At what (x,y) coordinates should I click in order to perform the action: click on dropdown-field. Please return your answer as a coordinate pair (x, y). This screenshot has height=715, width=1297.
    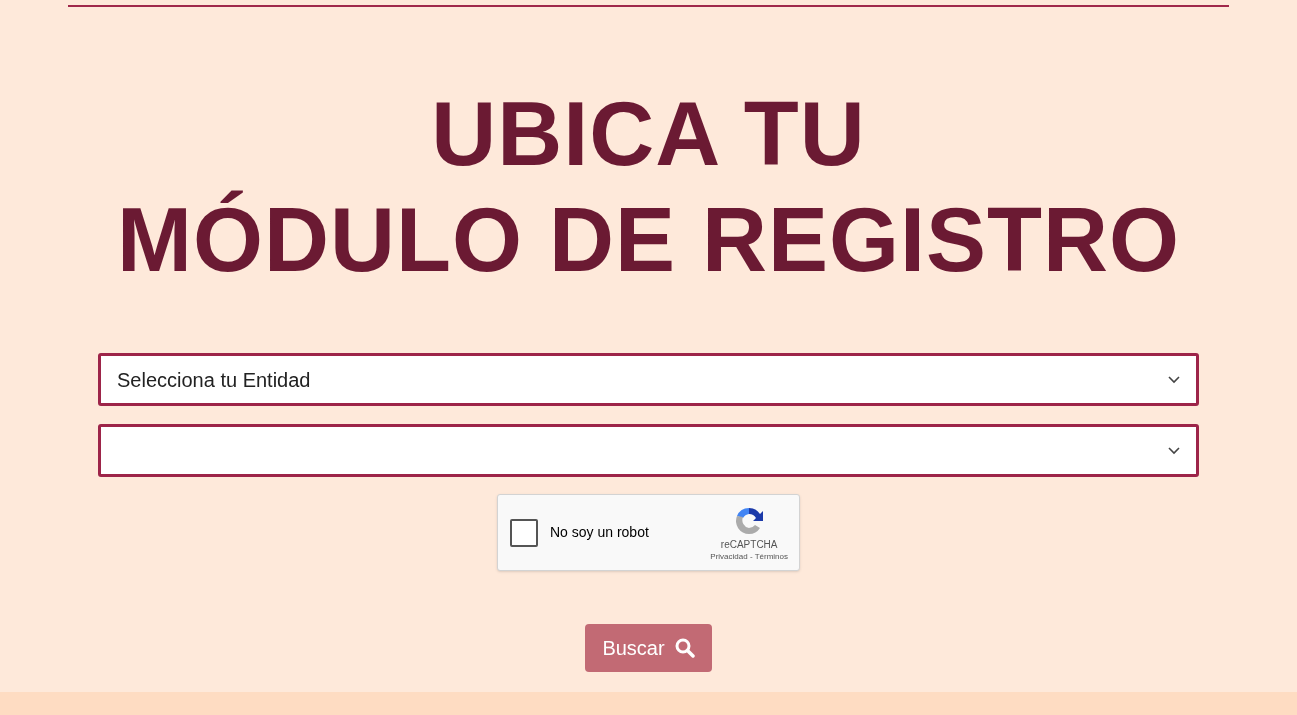
    Looking at the image, I should click on (648, 450).